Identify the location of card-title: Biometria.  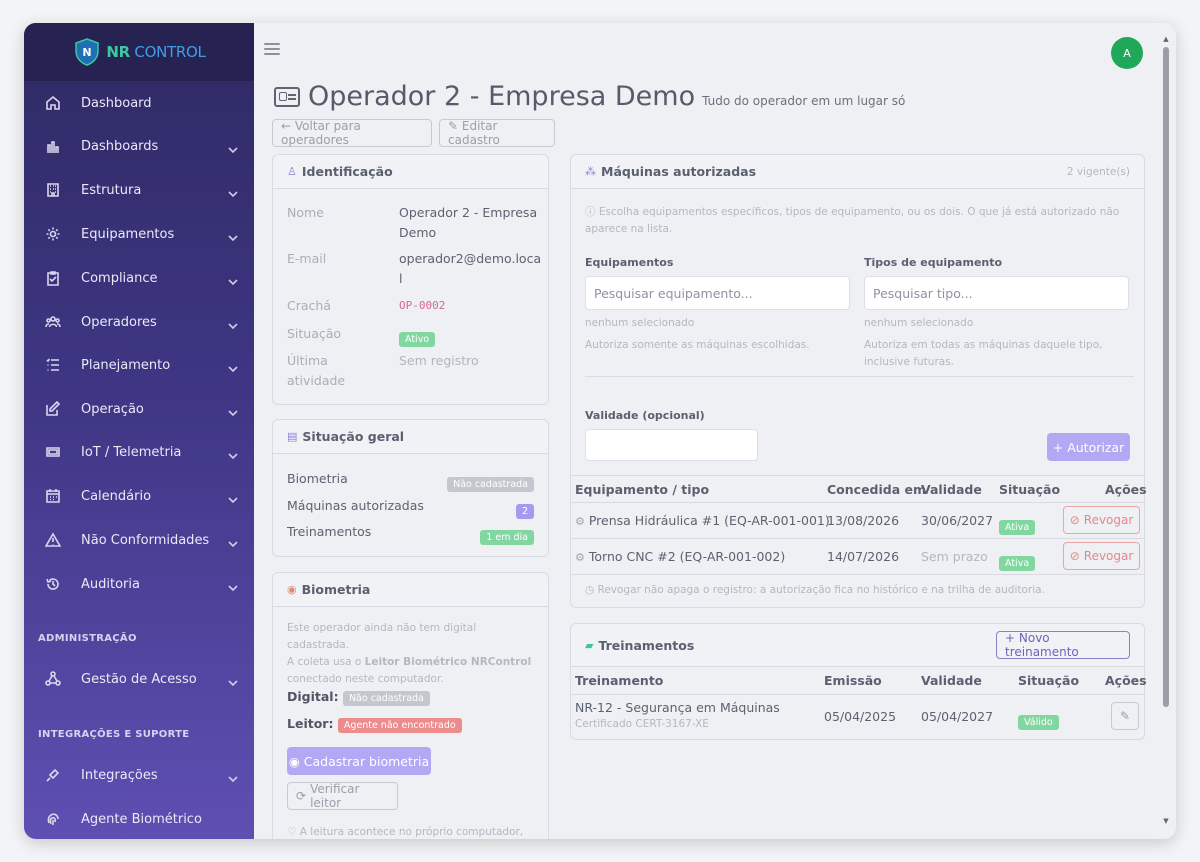
(336, 589).